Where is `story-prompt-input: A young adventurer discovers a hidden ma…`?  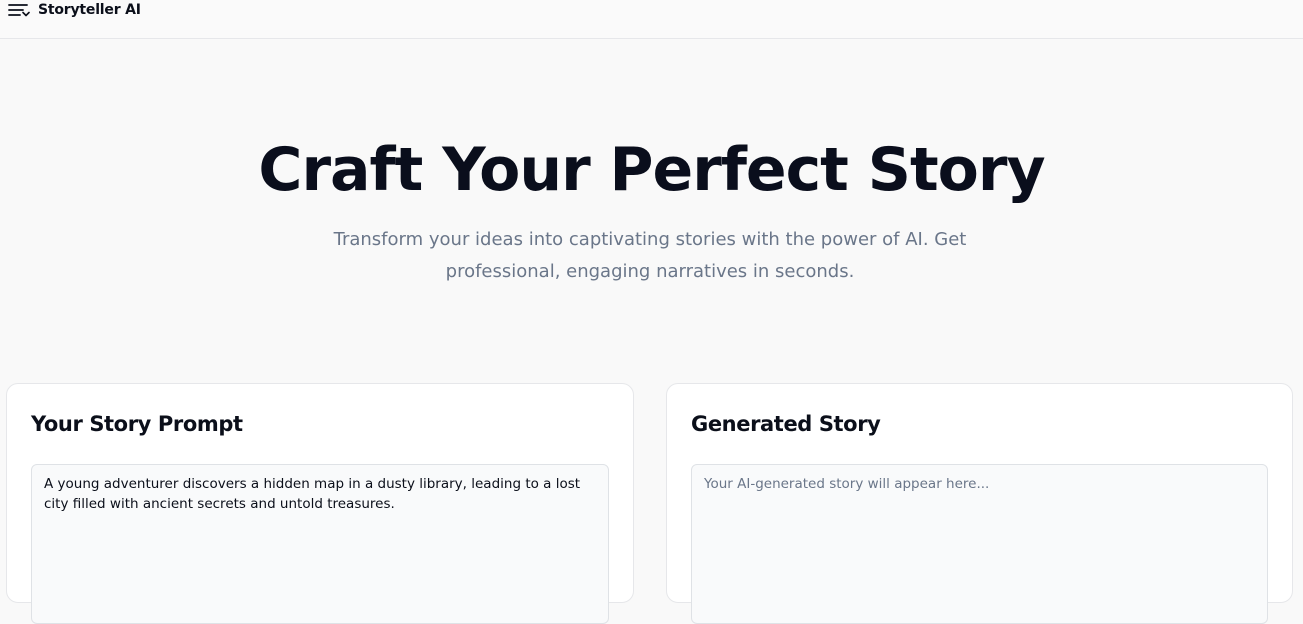 story-prompt-input: A young adventurer discovers a hidden ma… is located at coordinates (320, 544).